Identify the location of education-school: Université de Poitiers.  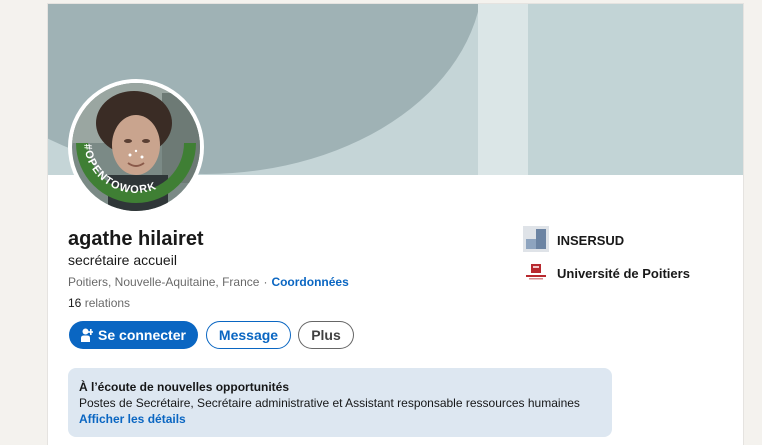
(606, 273).